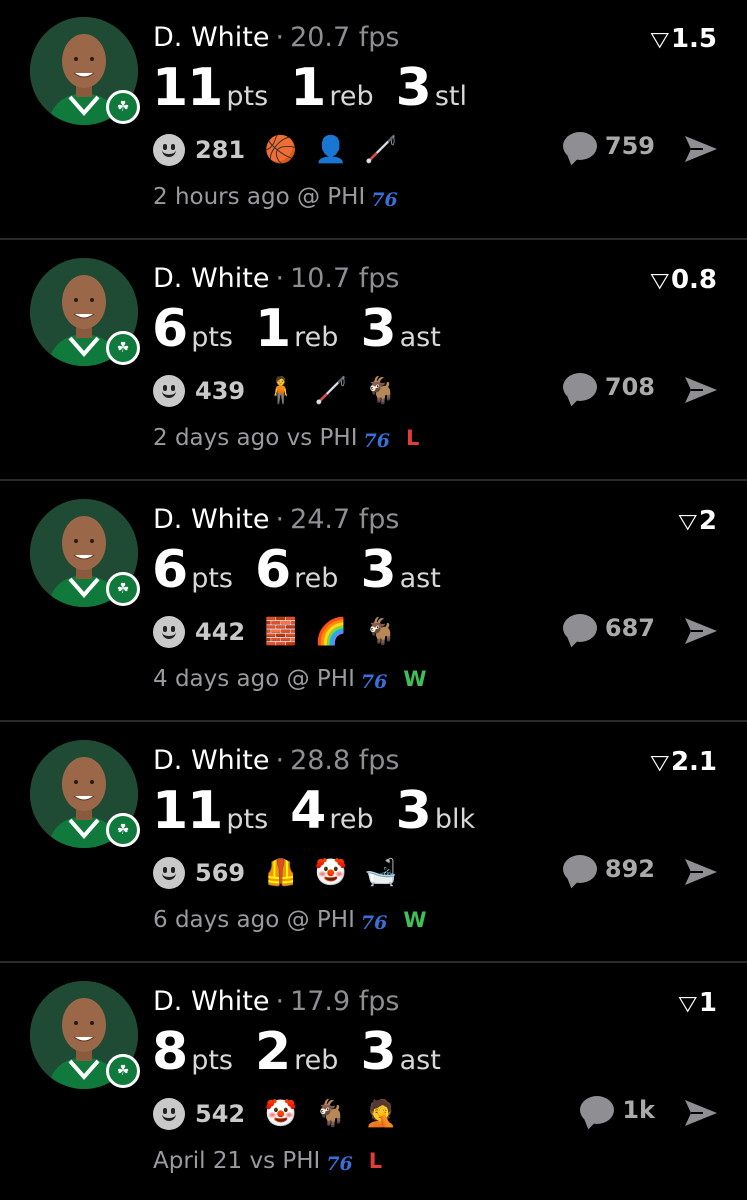 The image size is (747, 1200). I want to click on rating: ▽ 2, so click(697, 521).